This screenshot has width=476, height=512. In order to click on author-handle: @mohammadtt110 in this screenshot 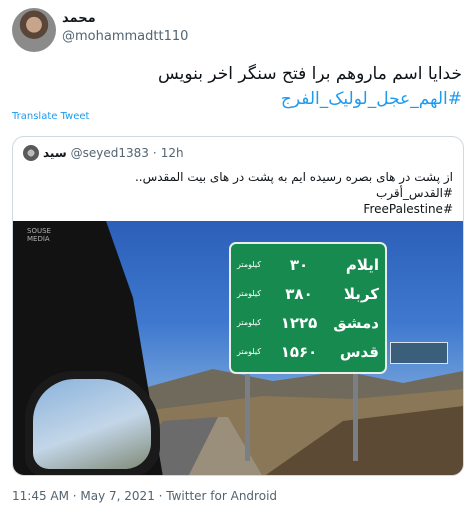, I will do `click(125, 36)`.